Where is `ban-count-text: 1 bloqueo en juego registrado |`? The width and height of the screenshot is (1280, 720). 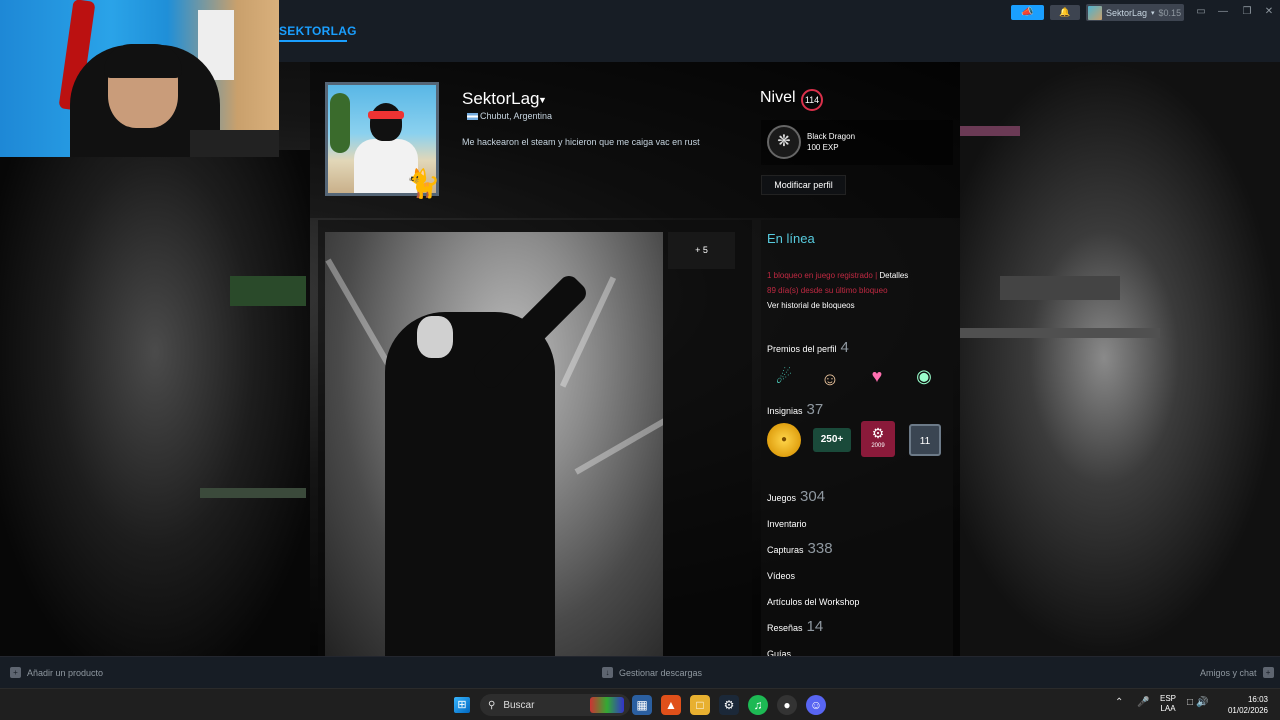
ban-count-text: 1 bloqueo en juego registrado | is located at coordinates (823, 275).